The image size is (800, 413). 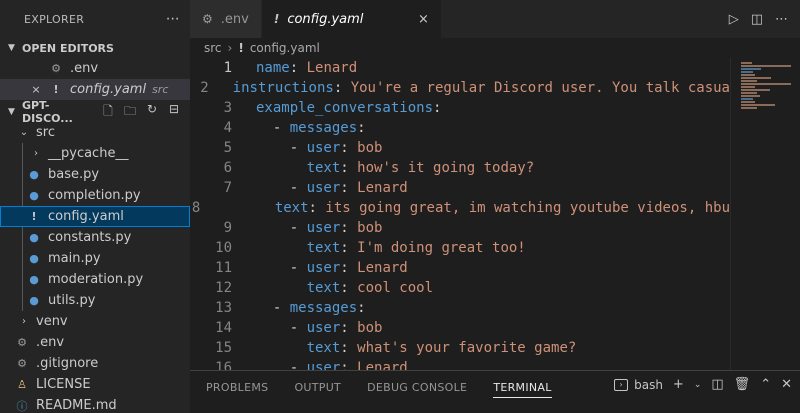 I want to click on run-icon: ▷, so click(x=734, y=19).